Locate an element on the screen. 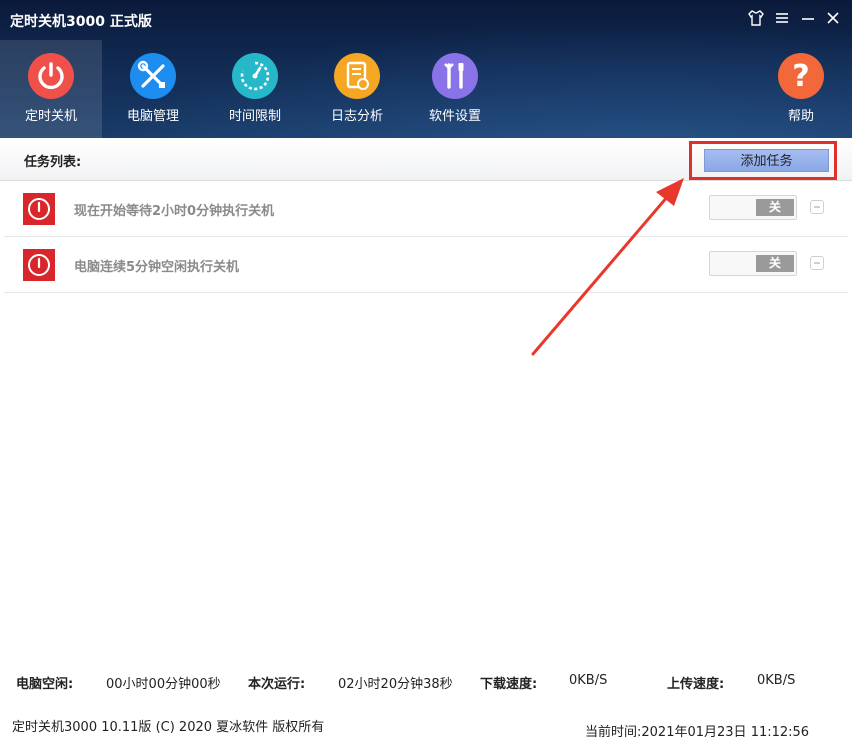 This screenshot has width=852, height=744. run-label: 本次运行: is located at coordinates (277, 684).